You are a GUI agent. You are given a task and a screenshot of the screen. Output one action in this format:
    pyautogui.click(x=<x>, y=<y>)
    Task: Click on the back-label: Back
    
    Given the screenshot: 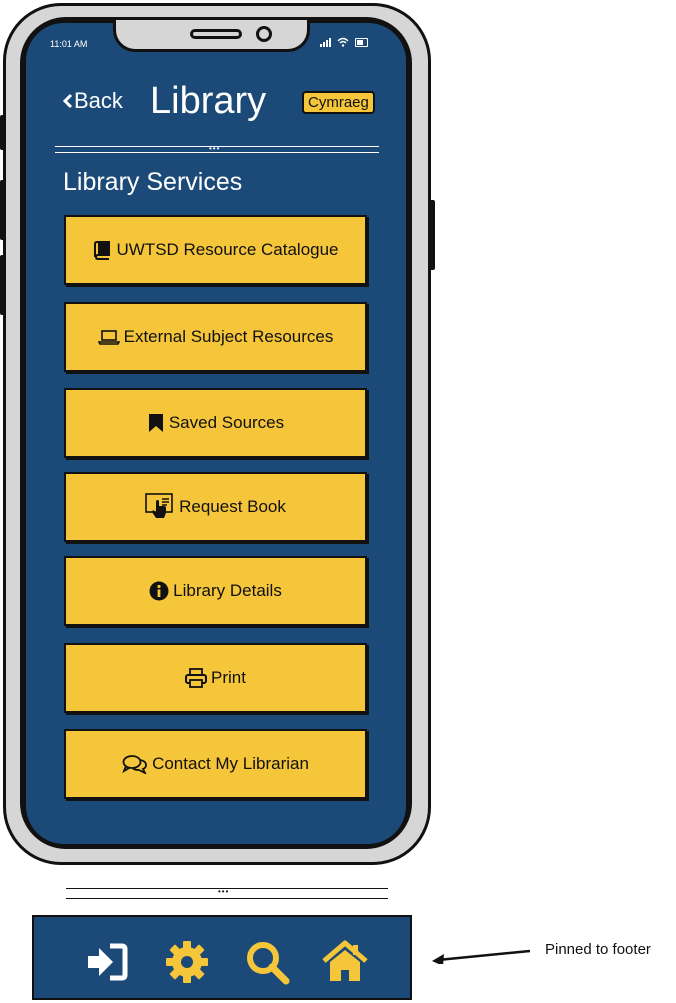 What is the action you would take?
    pyautogui.click(x=98, y=100)
    